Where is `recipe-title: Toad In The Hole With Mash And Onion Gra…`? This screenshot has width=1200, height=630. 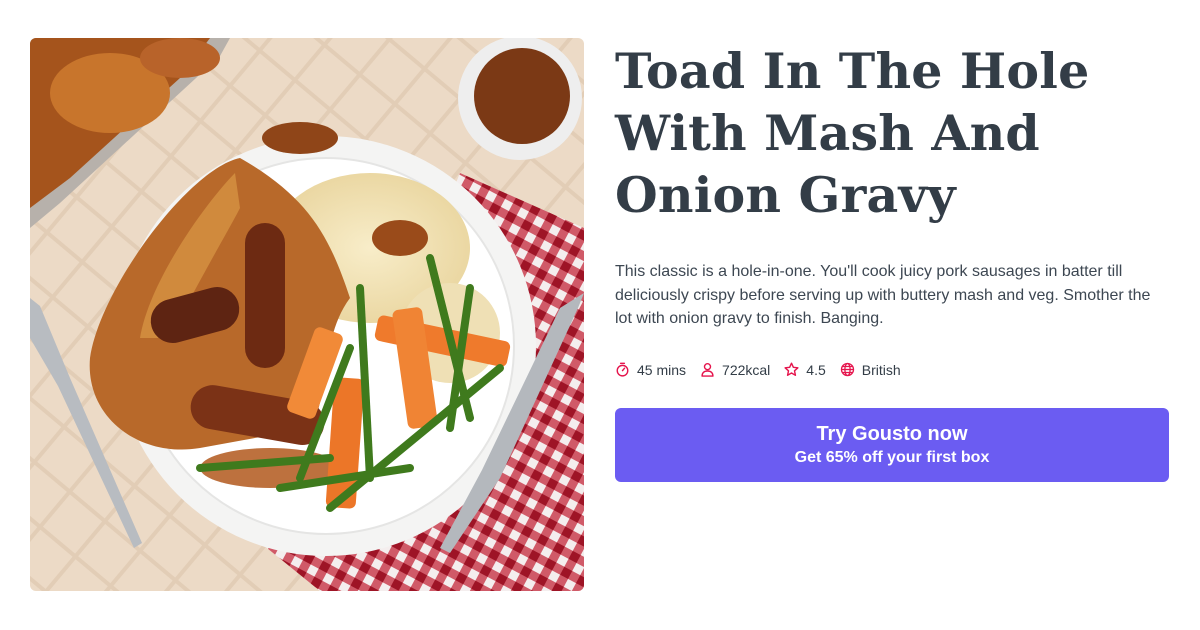 recipe-title: Toad In The Hole With Mash And Onion Gra… is located at coordinates (852, 133).